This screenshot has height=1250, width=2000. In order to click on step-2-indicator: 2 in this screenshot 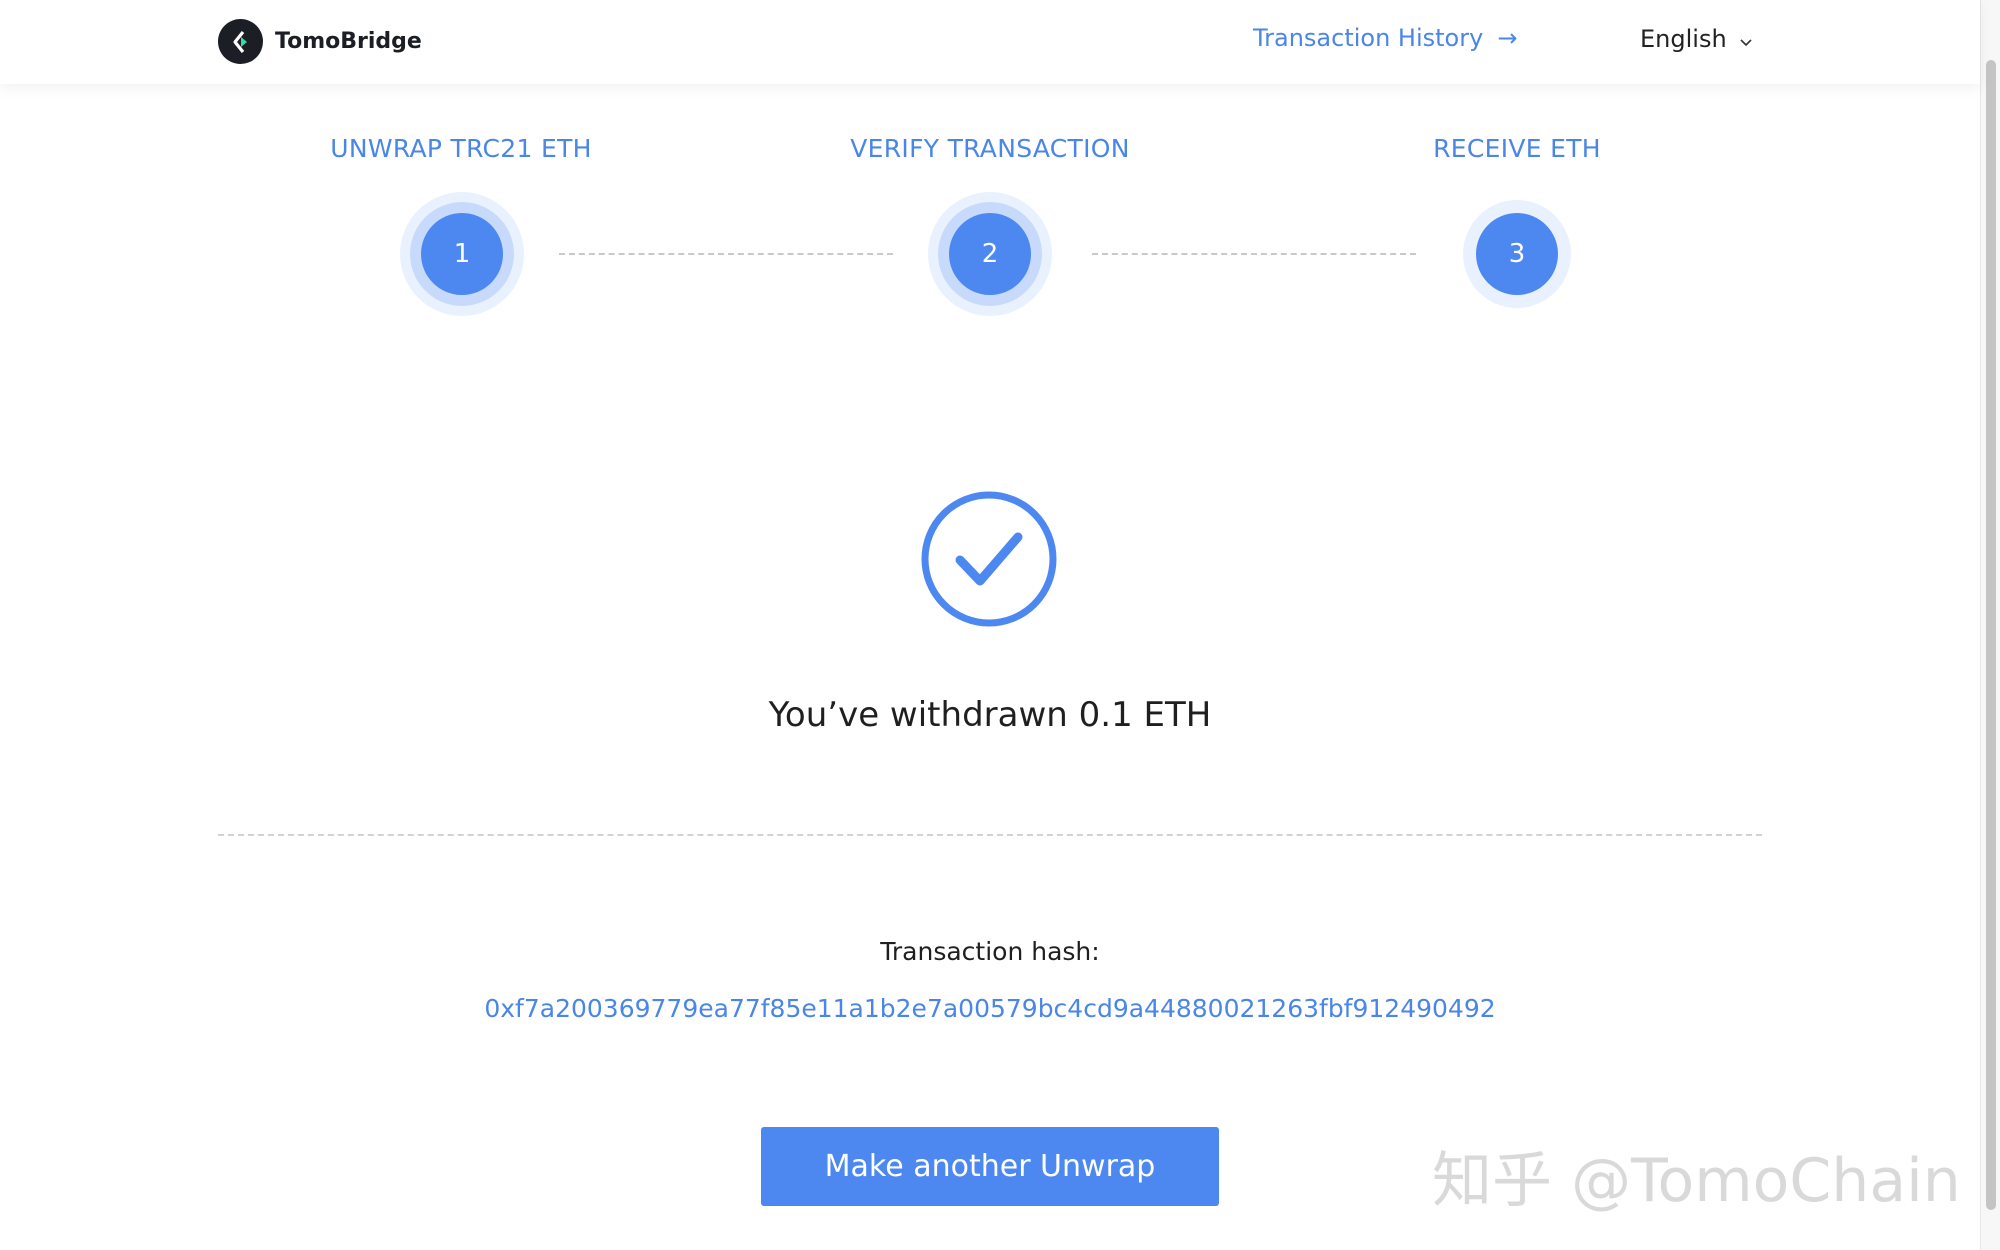, I will do `click(990, 254)`.